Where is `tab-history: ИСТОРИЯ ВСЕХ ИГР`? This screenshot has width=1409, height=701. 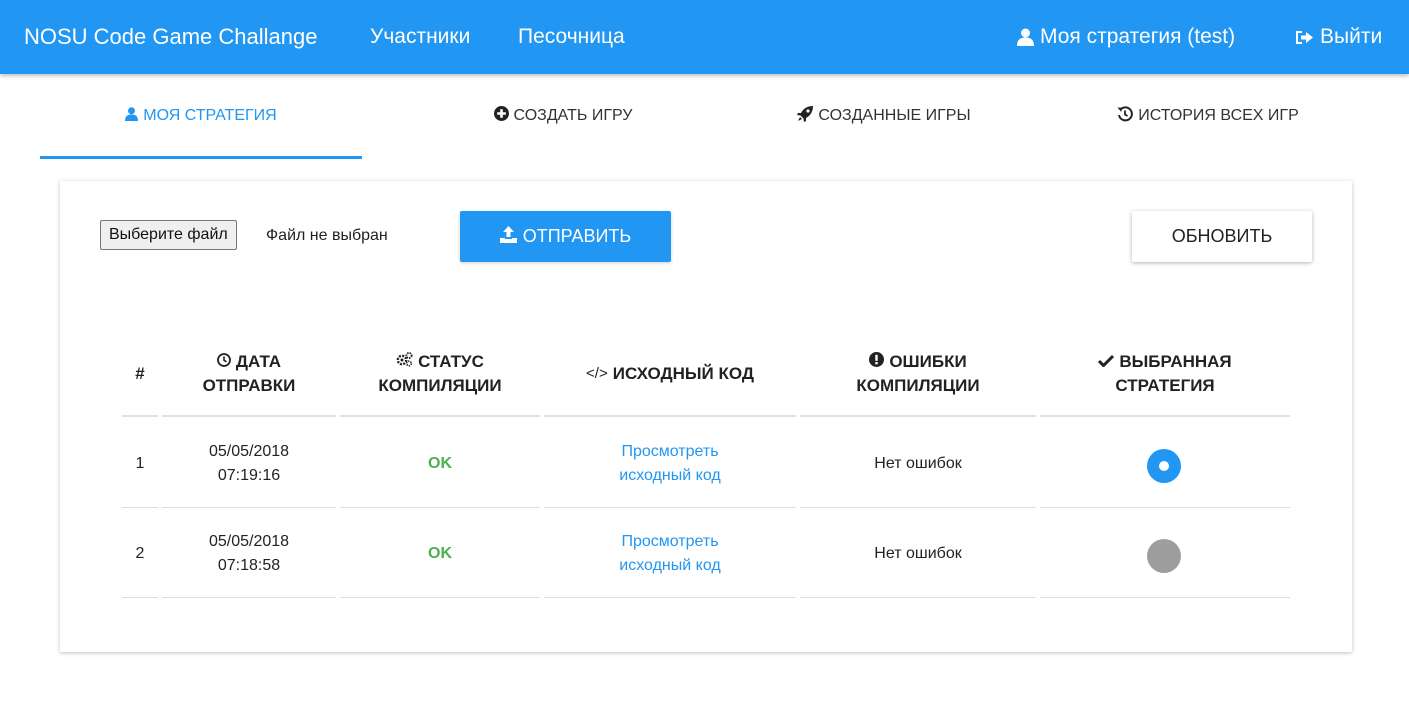 tab-history: ИСТОРИЯ ВСЕХ ИГР is located at coordinates (1208, 117).